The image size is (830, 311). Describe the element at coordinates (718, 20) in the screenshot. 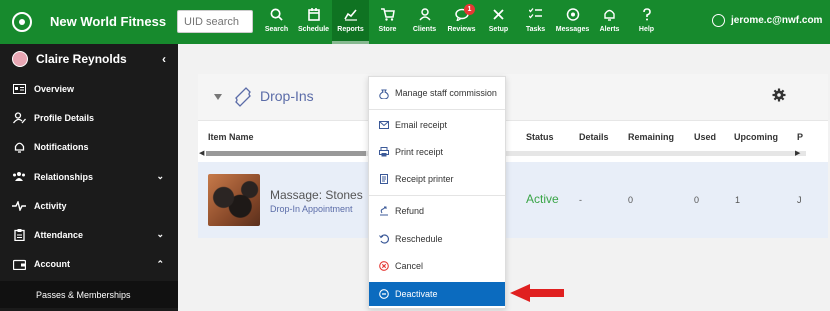

I see `user-circle-icon` at that location.